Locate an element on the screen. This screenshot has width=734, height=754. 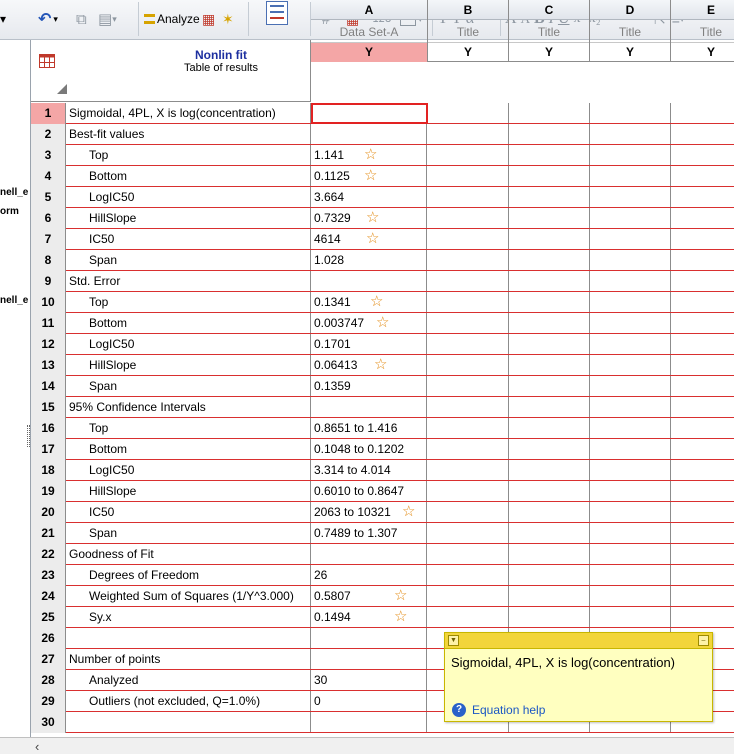
checklist-button is located at coordinates (277, 13).